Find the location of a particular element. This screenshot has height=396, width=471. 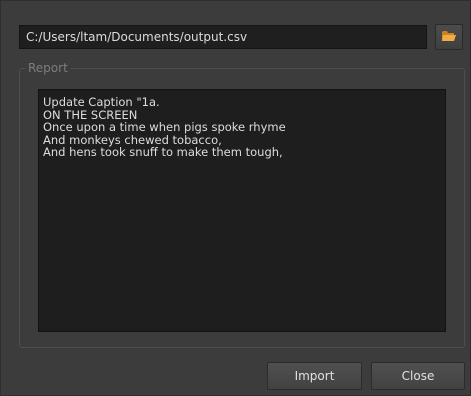

import-button-label: Import is located at coordinates (314, 376).